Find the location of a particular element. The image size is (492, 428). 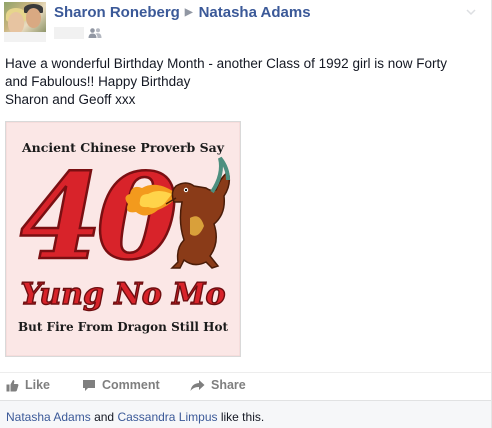

likes-connector: and is located at coordinates (104, 417).